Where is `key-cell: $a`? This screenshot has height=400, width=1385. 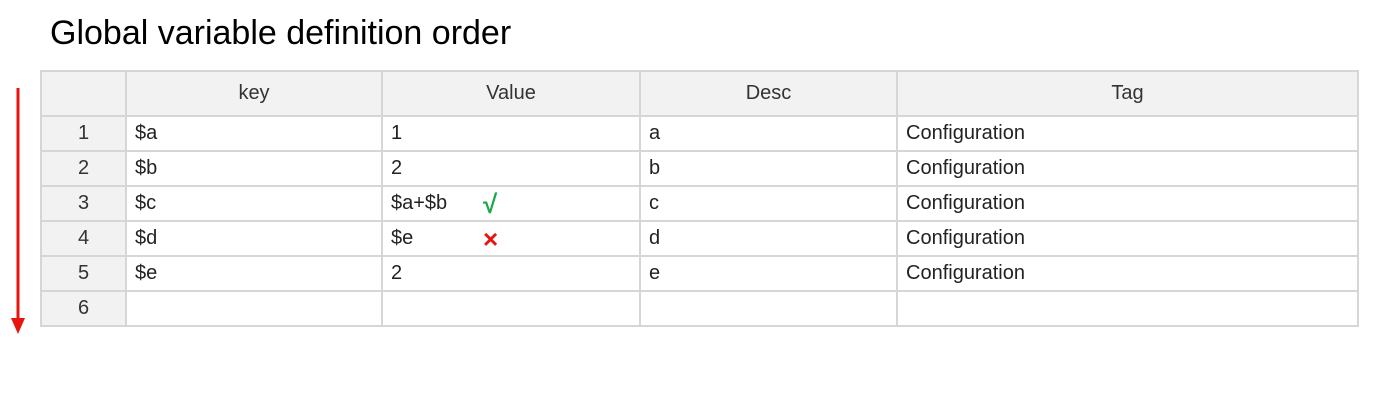
key-cell: $a is located at coordinates (254, 133).